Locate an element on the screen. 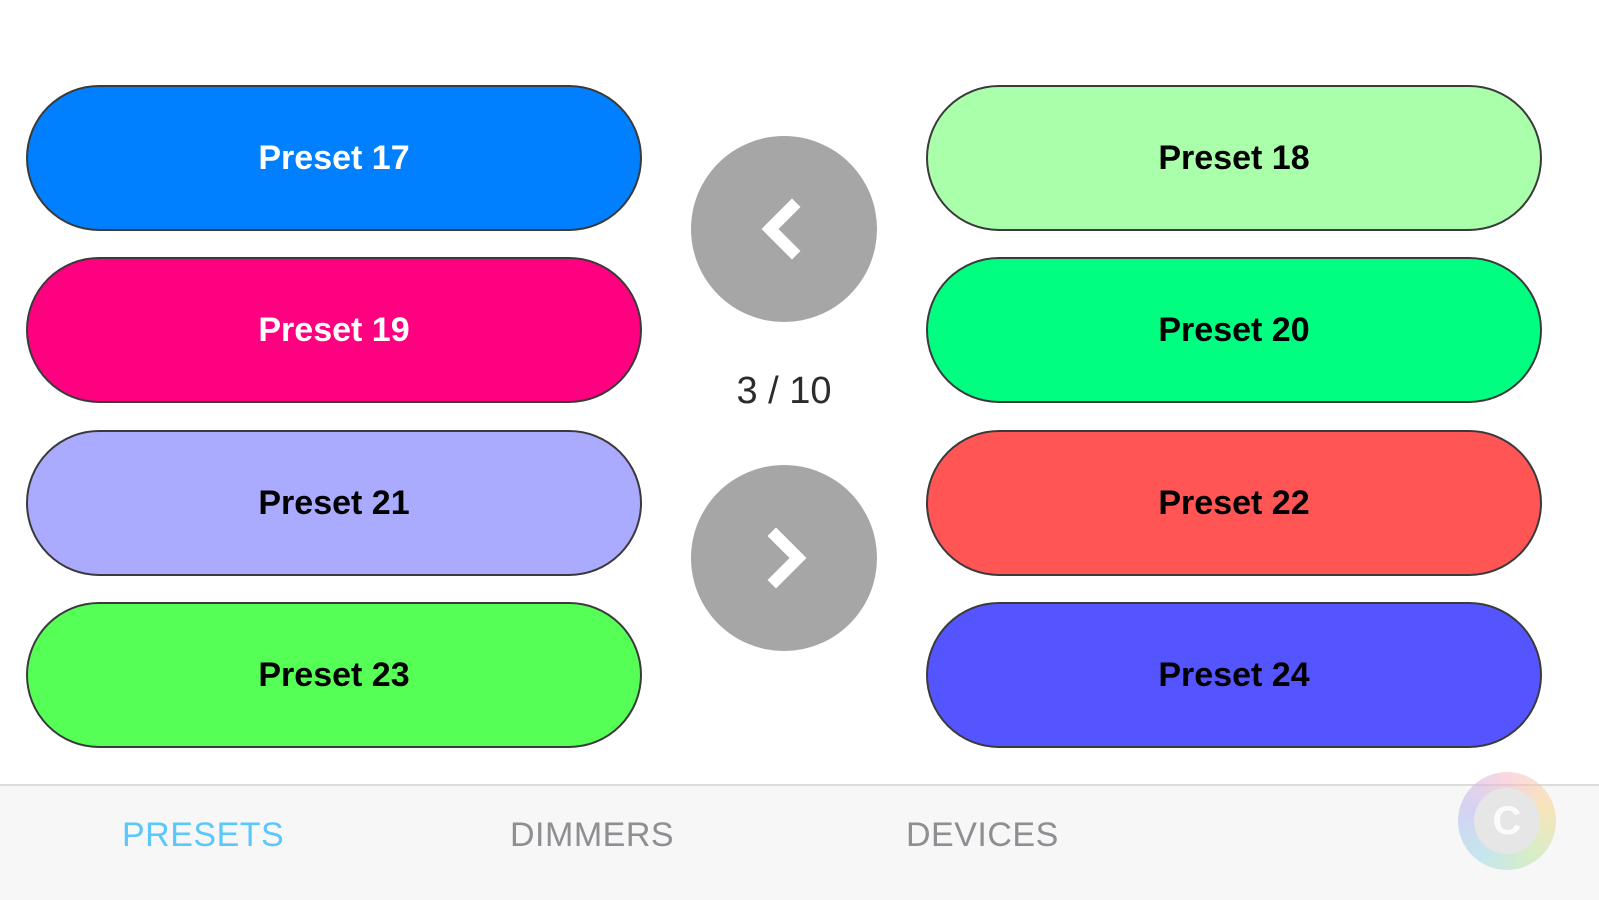 This screenshot has height=900, width=1599. preset-23-button: Preset 23 is located at coordinates (334, 675).